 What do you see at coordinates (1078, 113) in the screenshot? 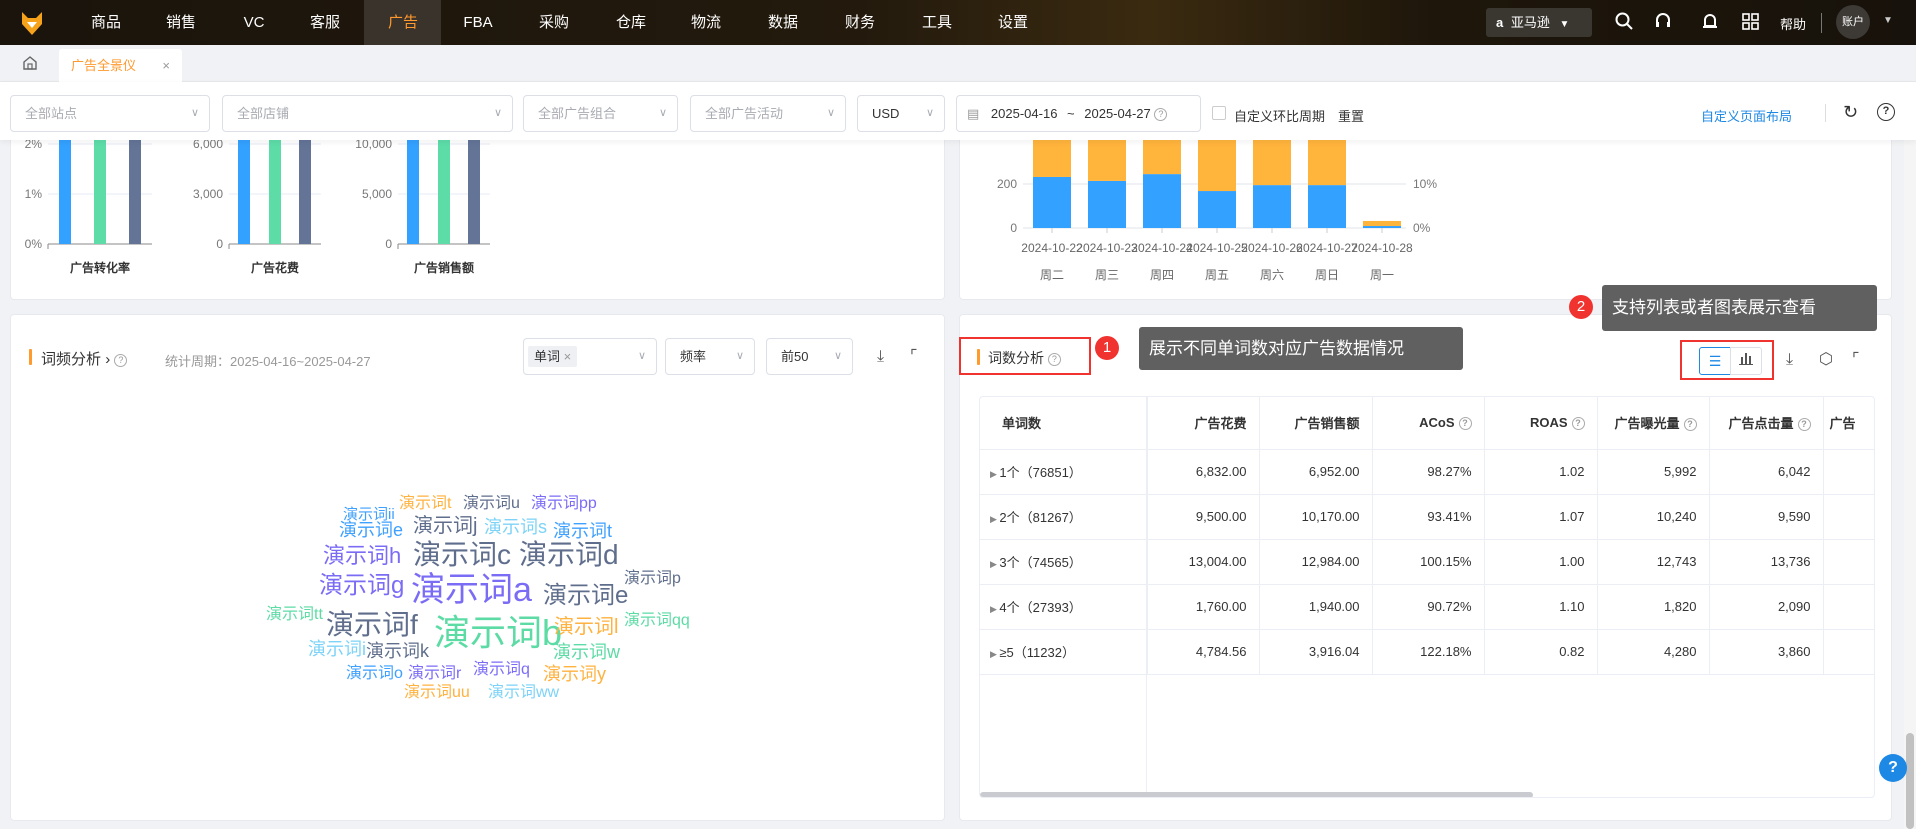
I see `date-range-picker: ▤ 2025-04-16 ~ 2025-04-27 ?` at bounding box center [1078, 113].